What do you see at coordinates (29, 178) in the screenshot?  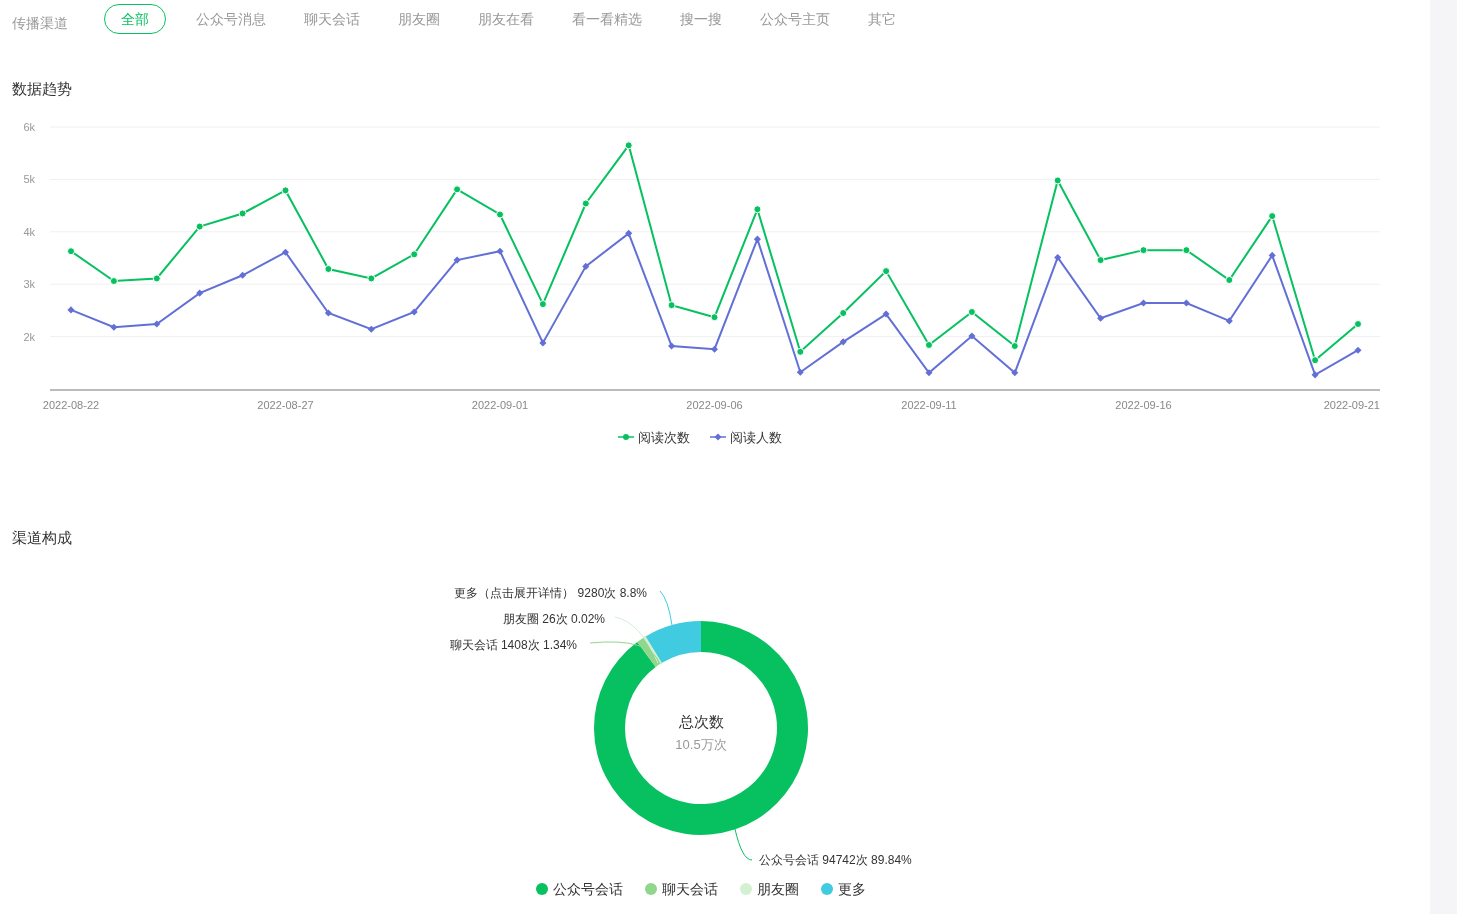 I see `axis-label: 5k` at bounding box center [29, 178].